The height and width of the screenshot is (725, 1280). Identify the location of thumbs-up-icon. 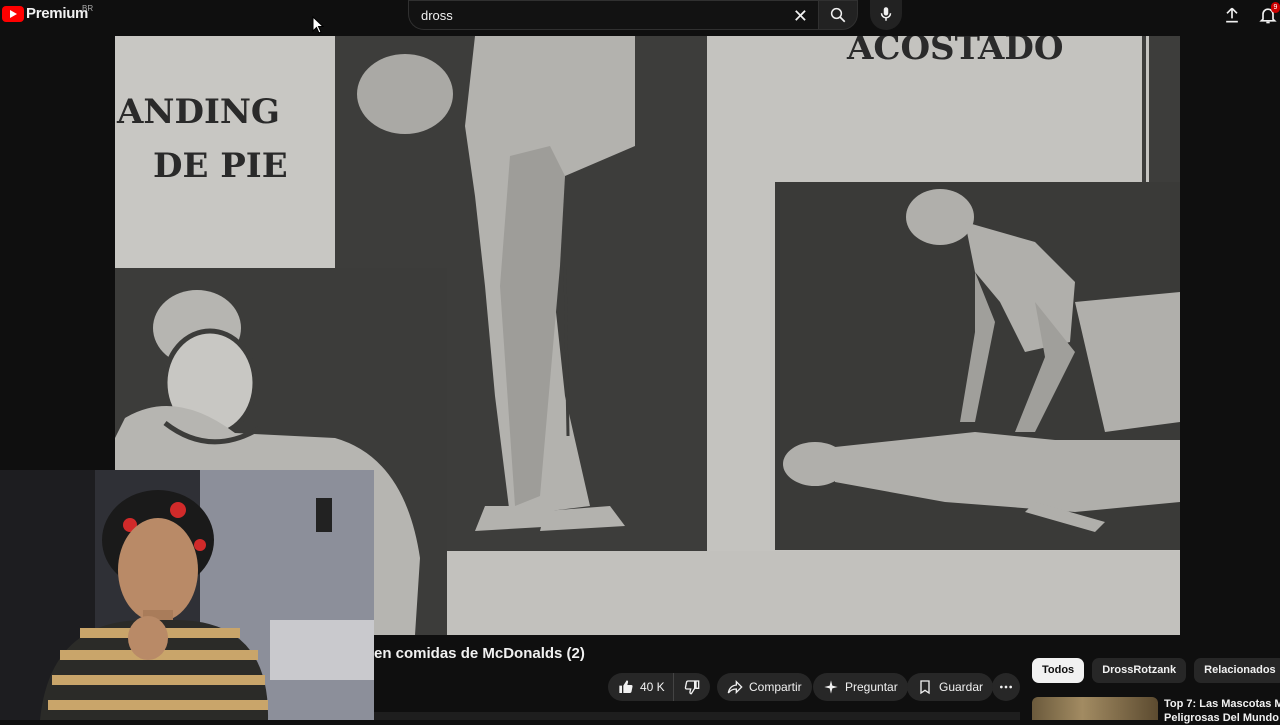
(626, 686).